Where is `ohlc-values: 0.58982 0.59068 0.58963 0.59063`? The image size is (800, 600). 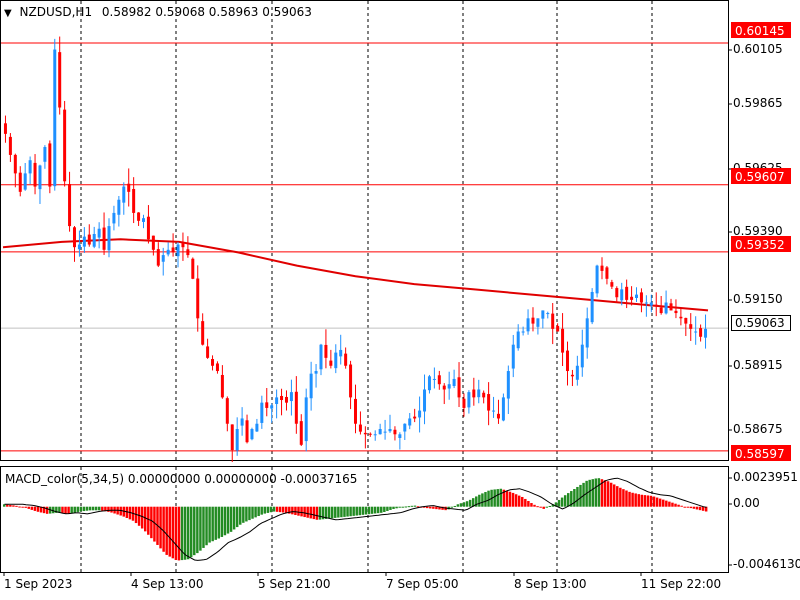 ohlc-values: 0.58982 0.59068 0.58963 0.59063 is located at coordinates (206, 12).